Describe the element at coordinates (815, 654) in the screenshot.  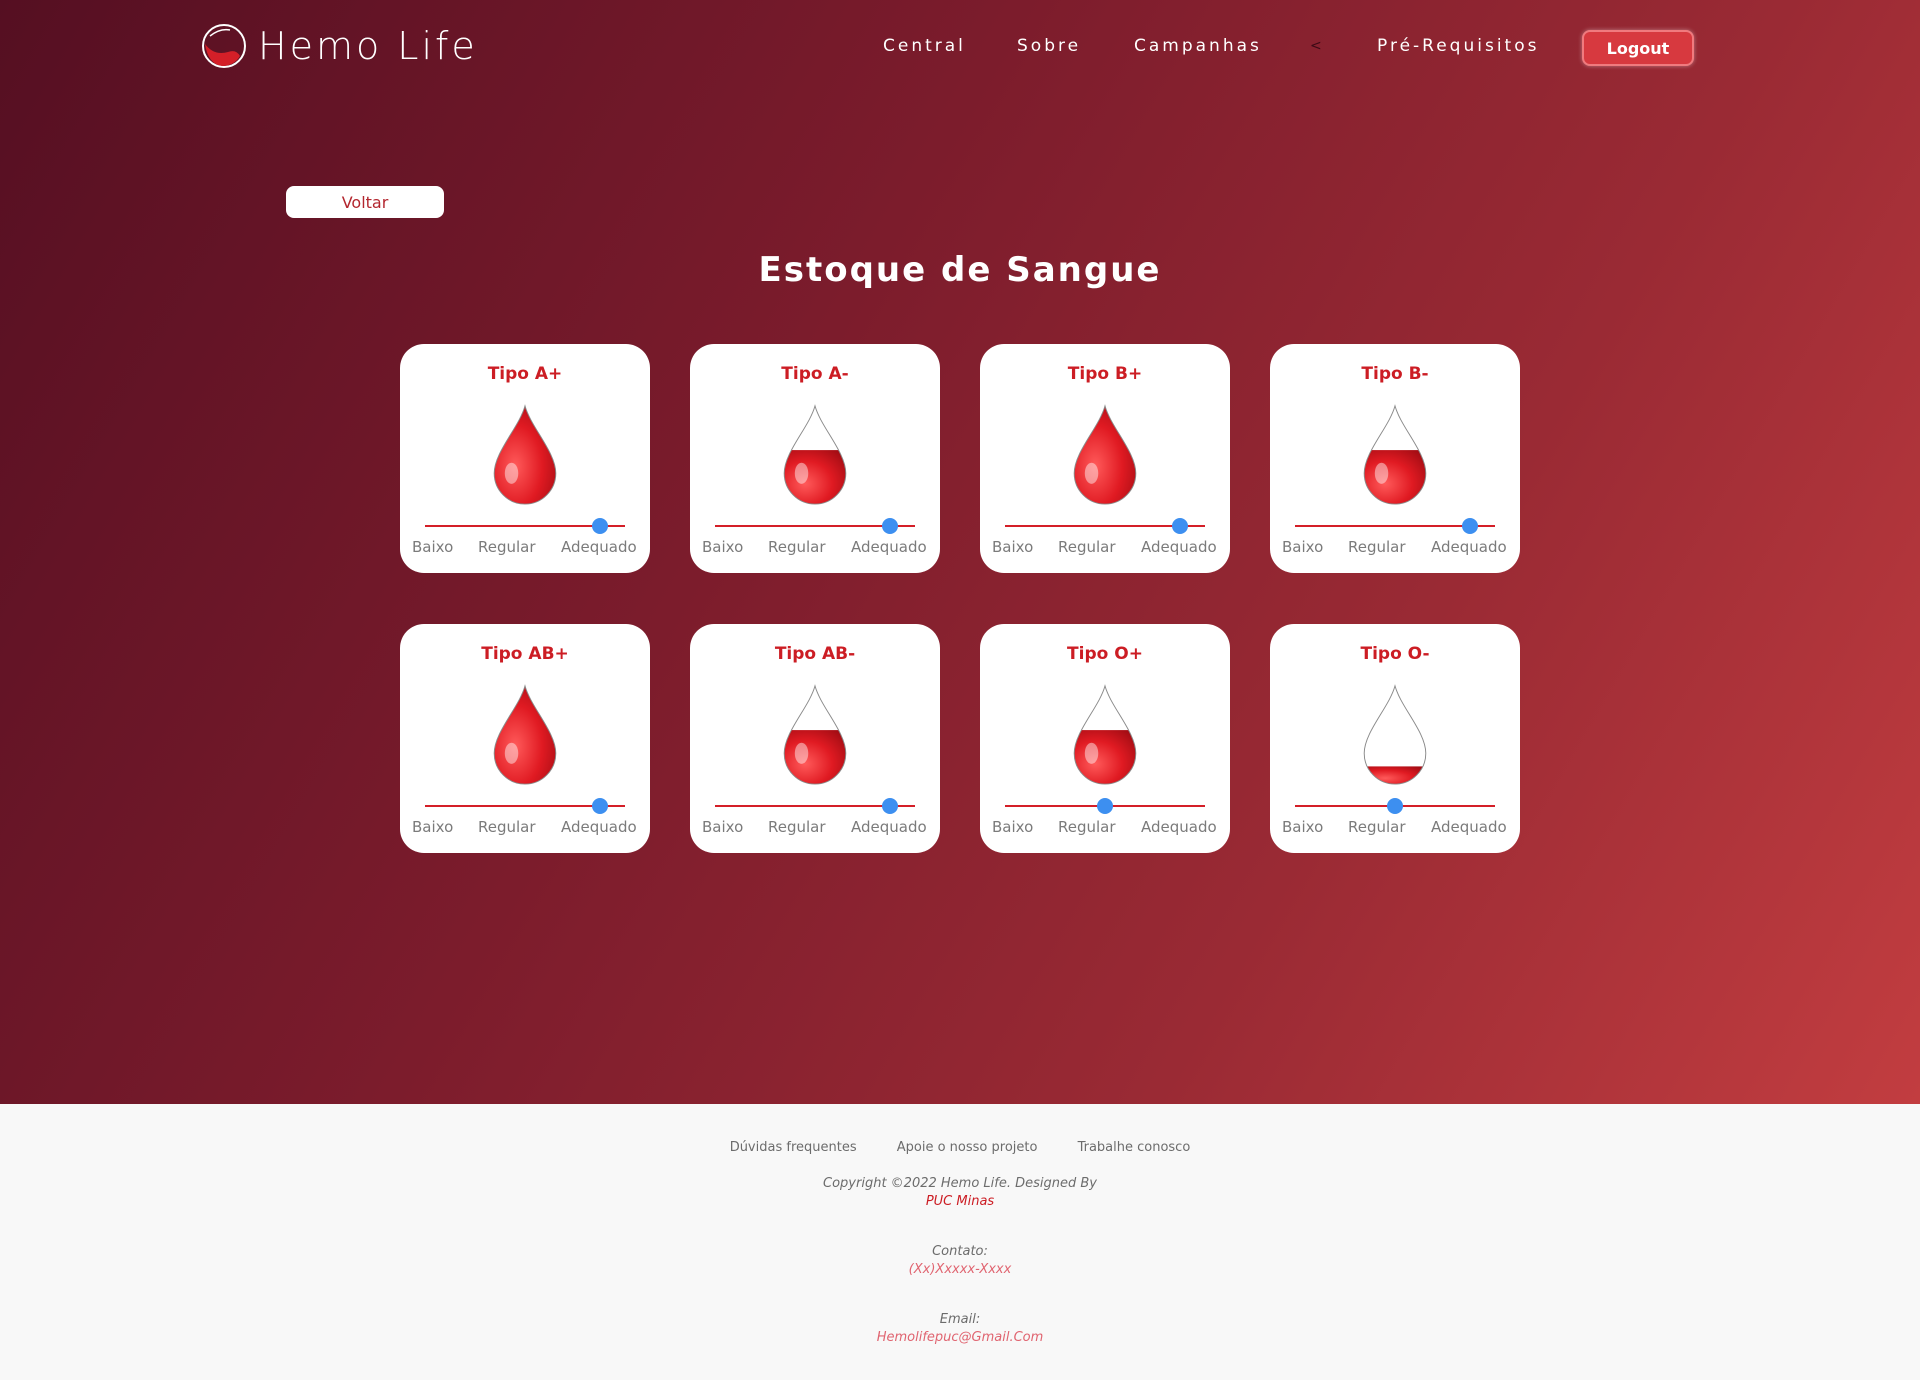
I see `blood-type-label: Tipo AB-` at that location.